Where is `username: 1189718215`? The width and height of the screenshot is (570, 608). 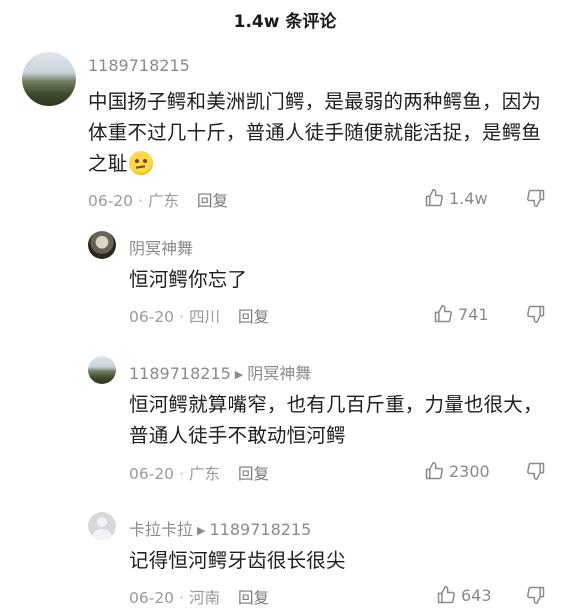
username: 1189718215 is located at coordinates (139, 65).